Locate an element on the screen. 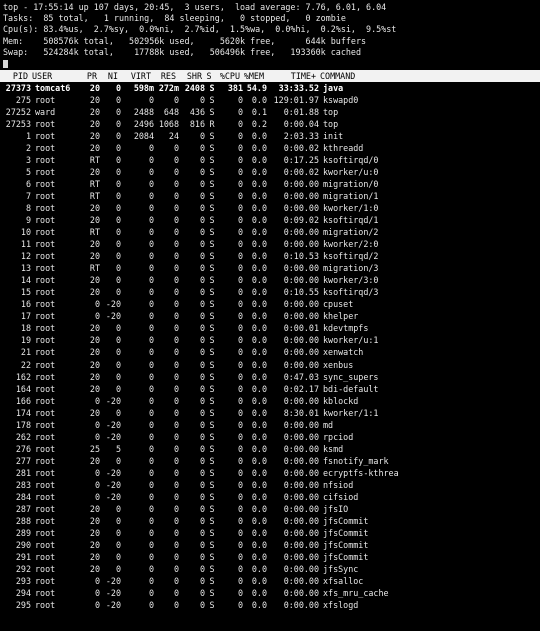  column-header-virt: VIRT is located at coordinates (140, 76).